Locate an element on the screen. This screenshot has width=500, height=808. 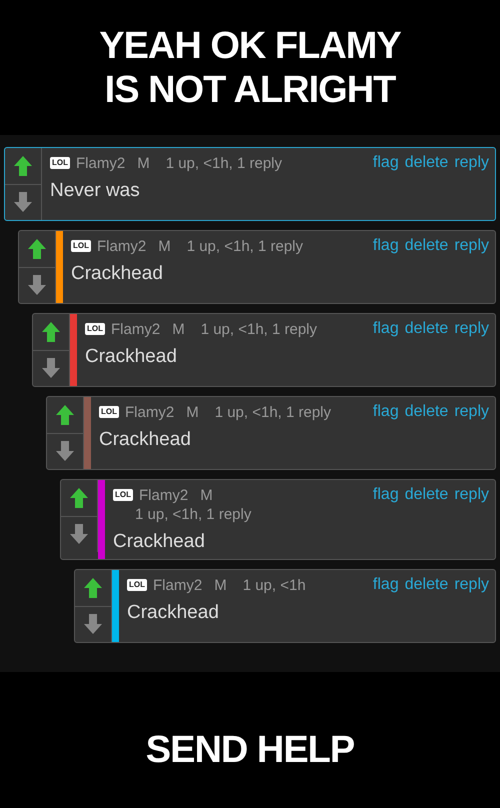
comment-text: Never was is located at coordinates (95, 190).